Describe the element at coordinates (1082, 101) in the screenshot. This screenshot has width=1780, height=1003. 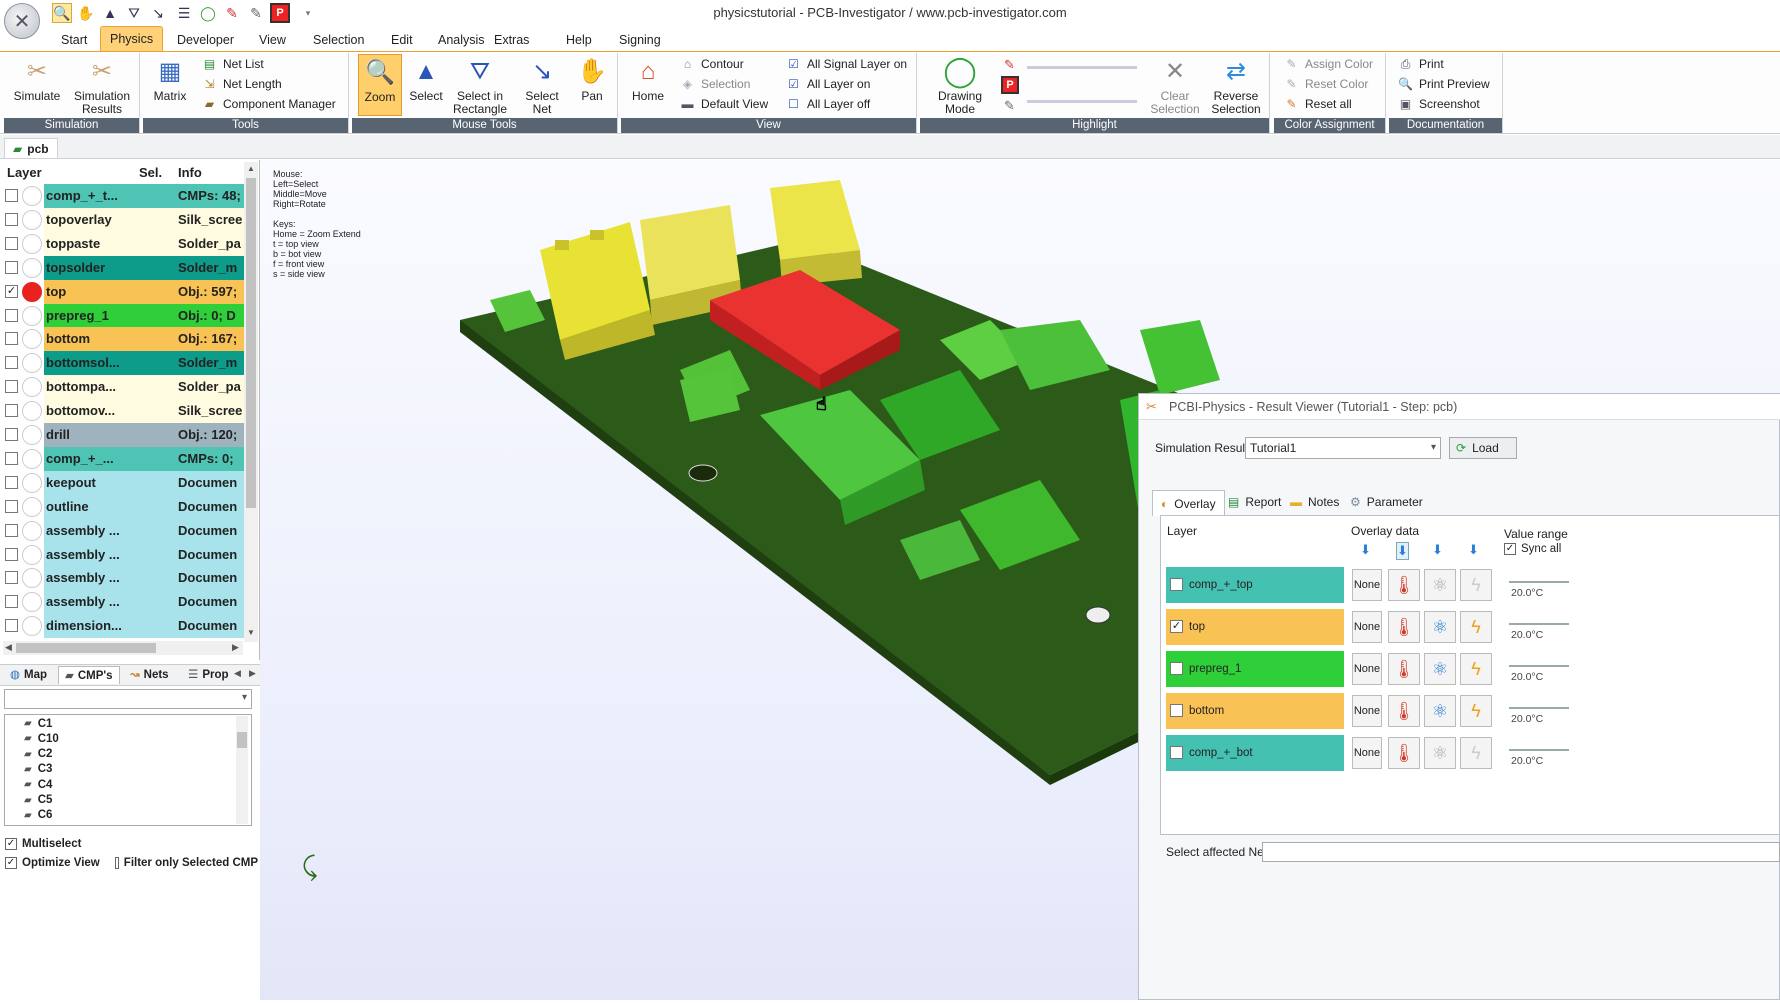
I see `line-opacity-slider` at that location.